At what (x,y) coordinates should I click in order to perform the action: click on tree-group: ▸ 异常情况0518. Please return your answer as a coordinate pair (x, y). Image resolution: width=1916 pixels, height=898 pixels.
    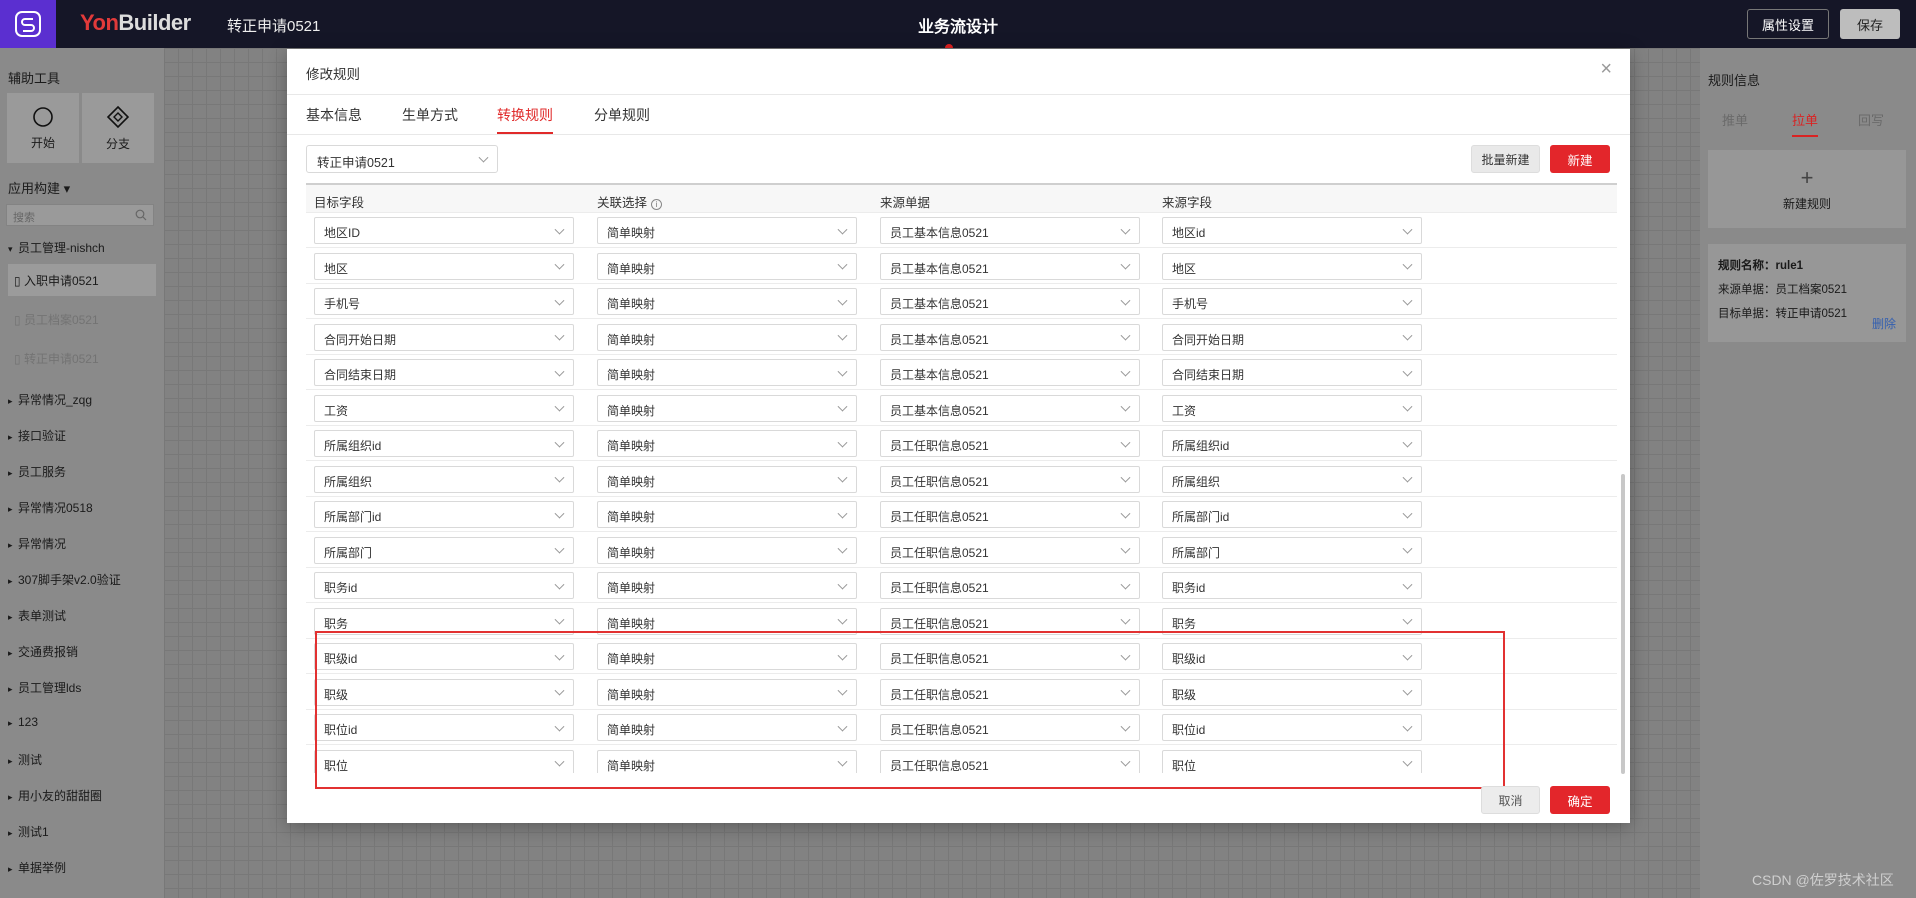
    Looking at the image, I should click on (50, 507).